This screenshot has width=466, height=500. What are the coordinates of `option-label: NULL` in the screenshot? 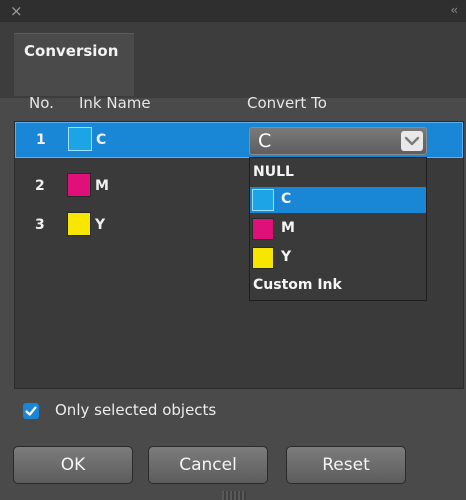 It's located at (273, 172).